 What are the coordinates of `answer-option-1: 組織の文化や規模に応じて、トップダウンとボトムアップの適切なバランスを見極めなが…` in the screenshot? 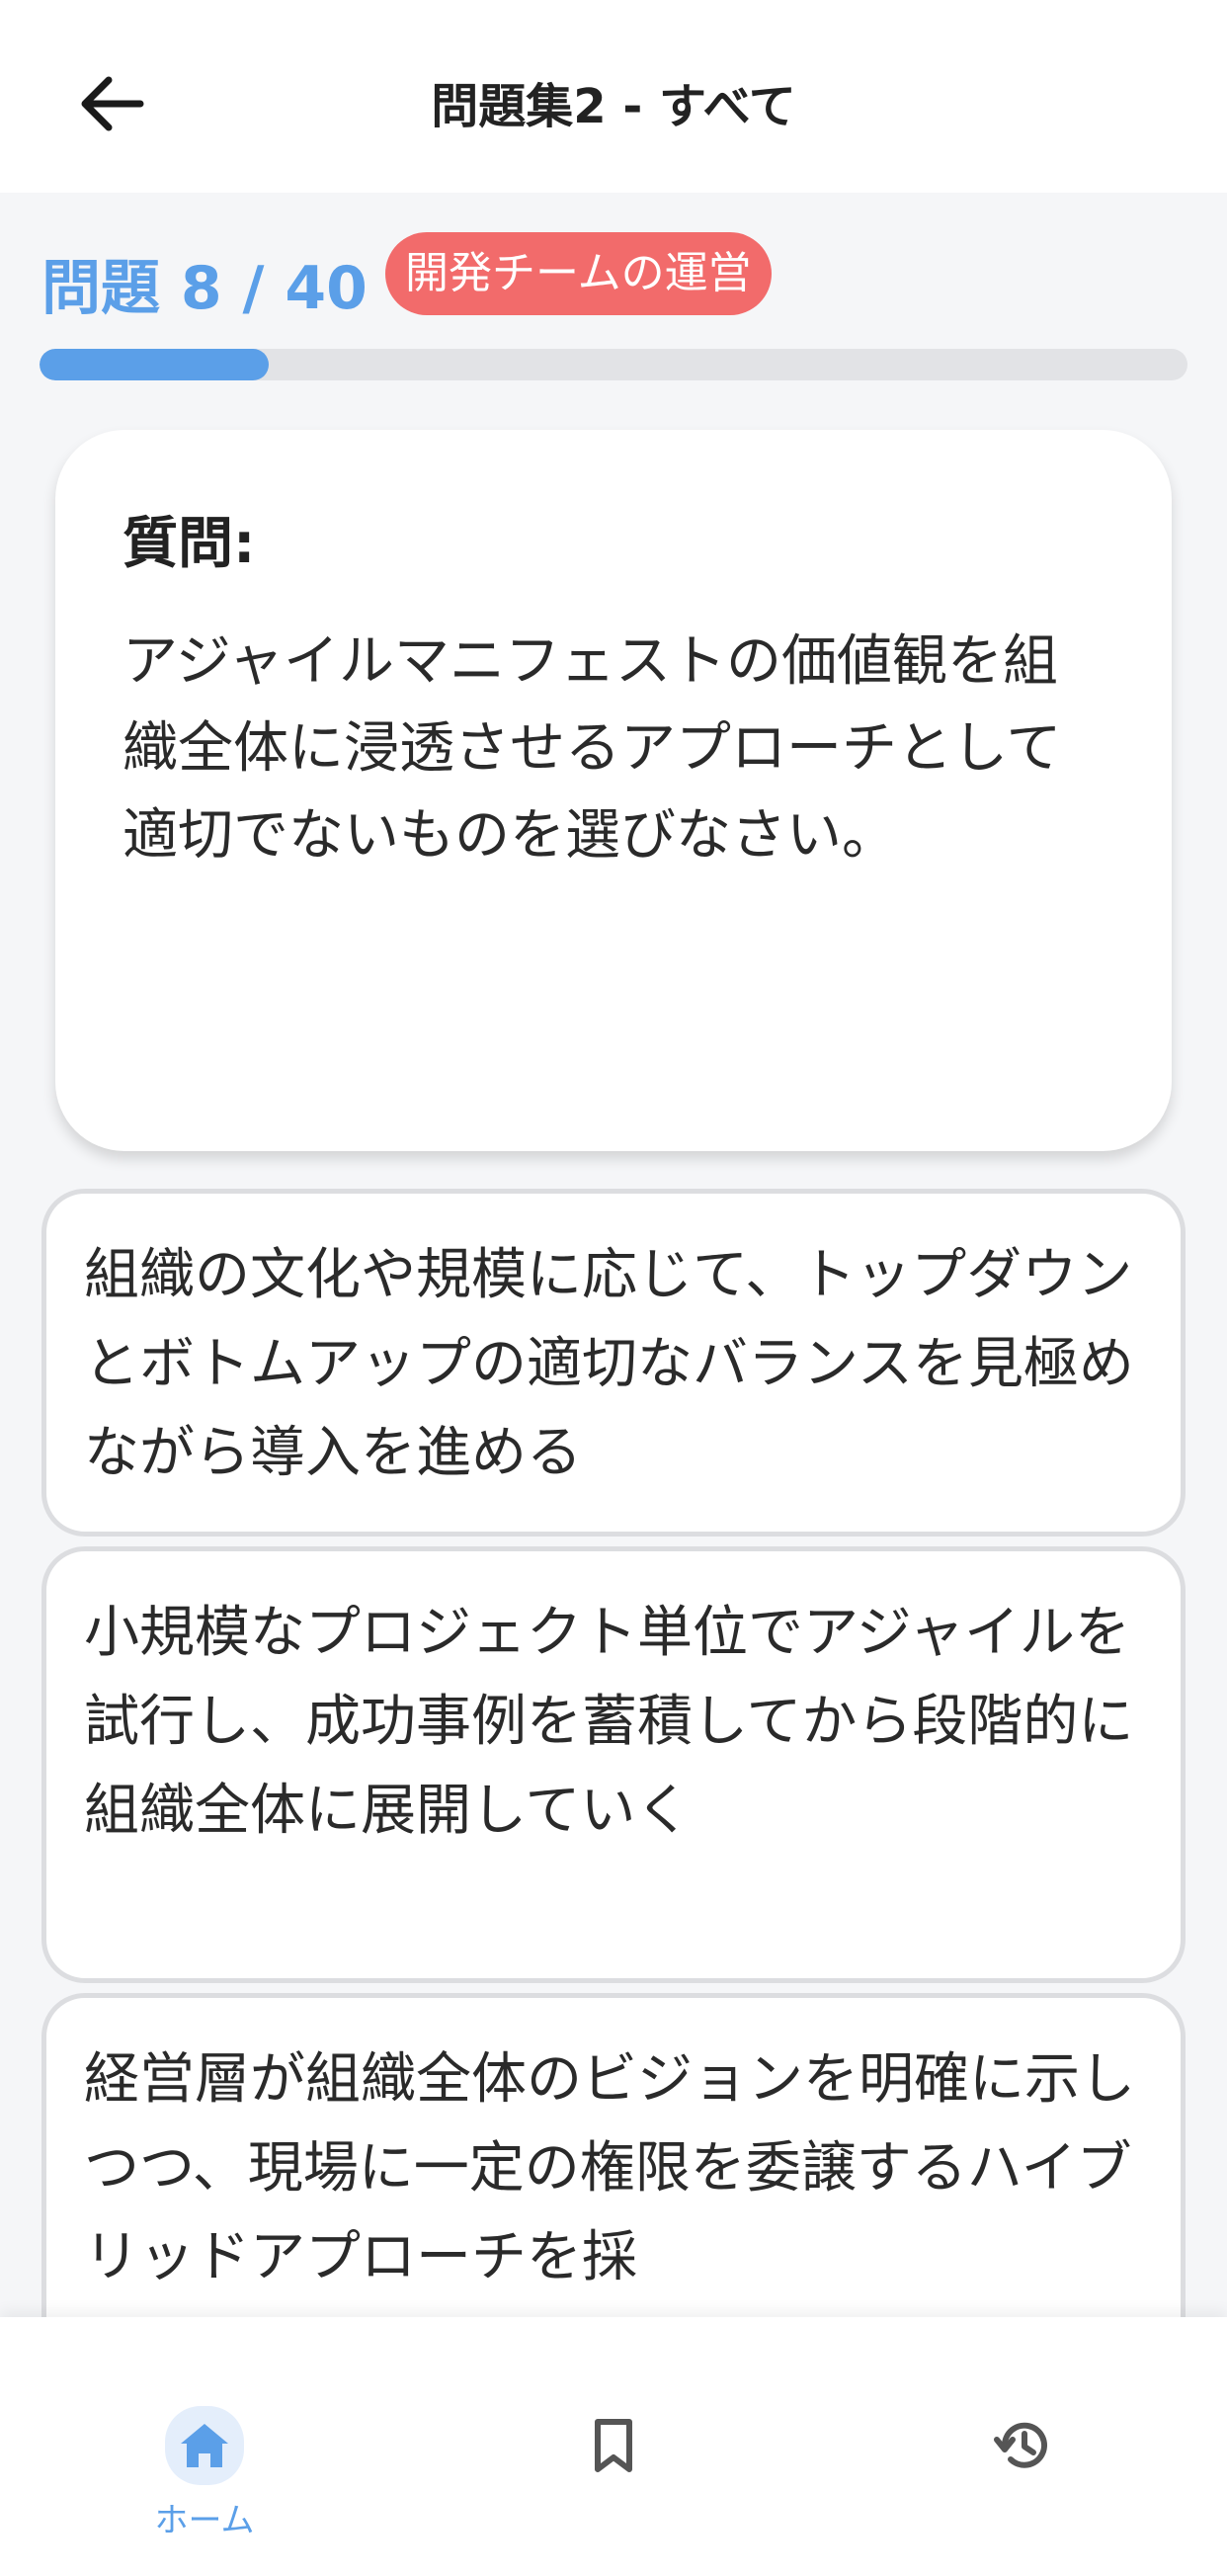 It's located at (613, 1363).